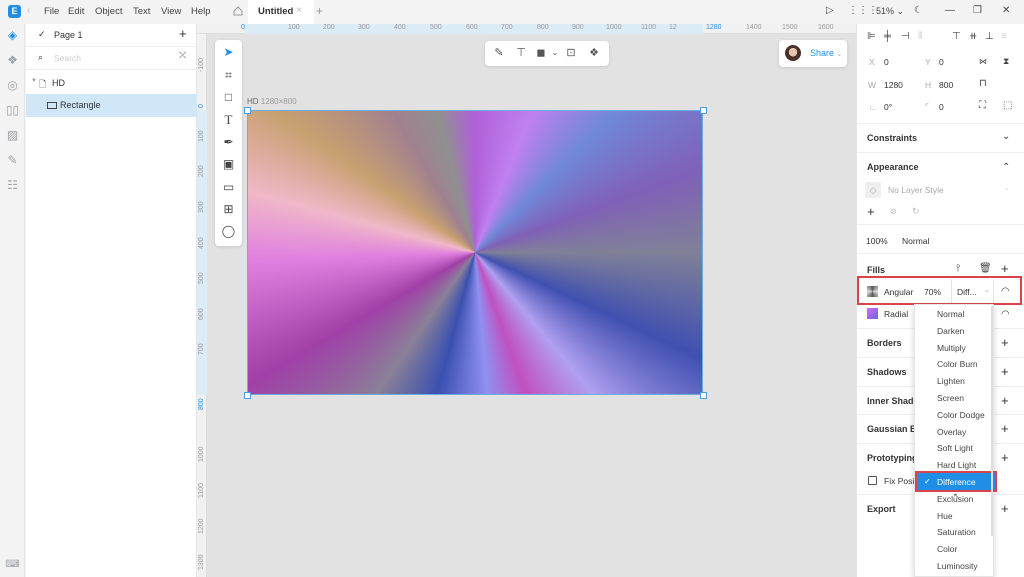  What do you see at coordinates (951, 348) in the screenshot?
I see `dropdown-option: Multiply` at bounding box center [951, 348].